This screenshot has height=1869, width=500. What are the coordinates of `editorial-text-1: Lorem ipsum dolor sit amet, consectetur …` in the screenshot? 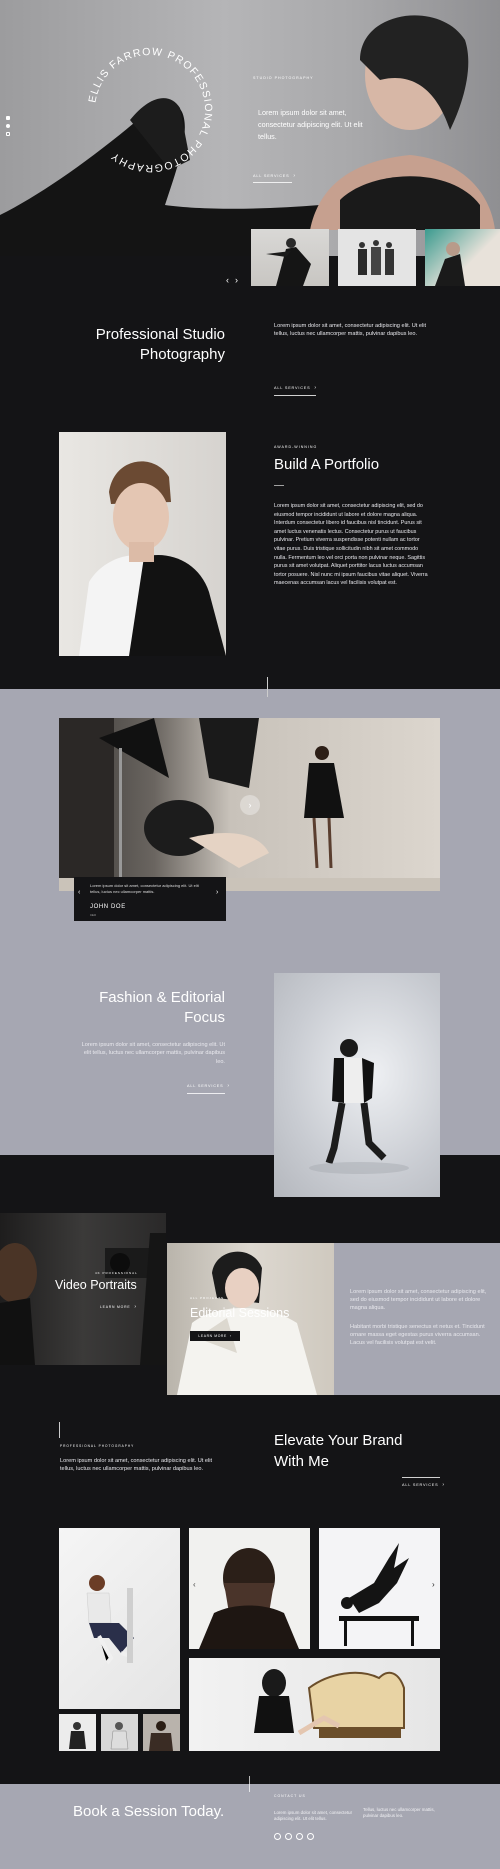 It's located at (418, 1300).